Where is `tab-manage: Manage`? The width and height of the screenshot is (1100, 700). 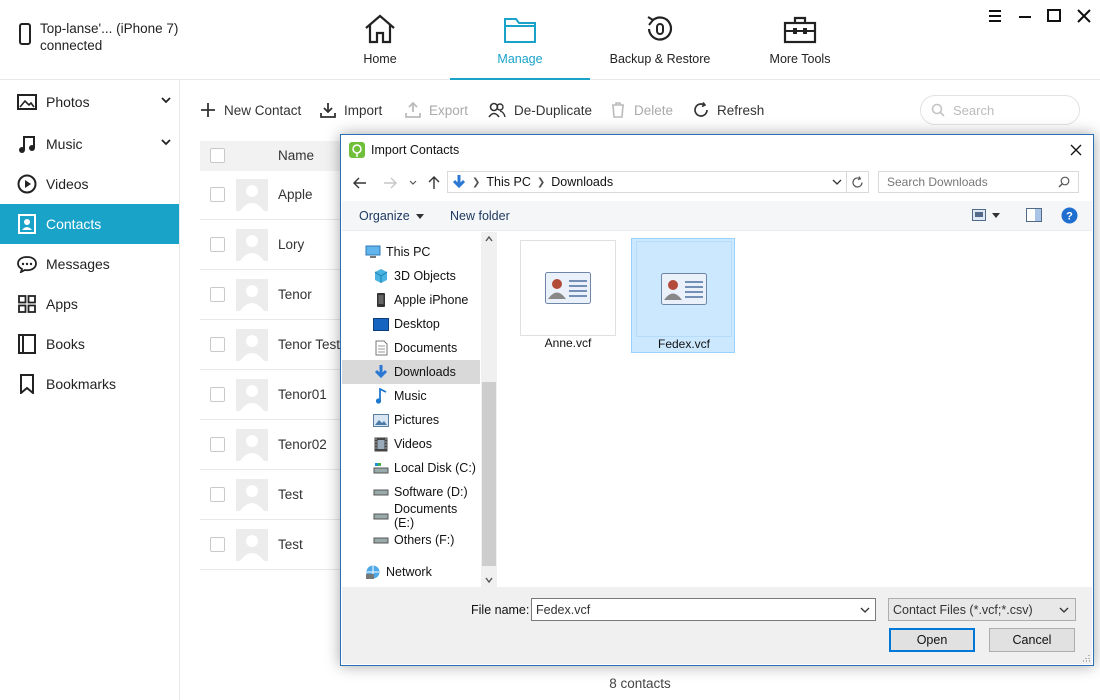 tab-manage: Manage is located at coordinates (520, 40).